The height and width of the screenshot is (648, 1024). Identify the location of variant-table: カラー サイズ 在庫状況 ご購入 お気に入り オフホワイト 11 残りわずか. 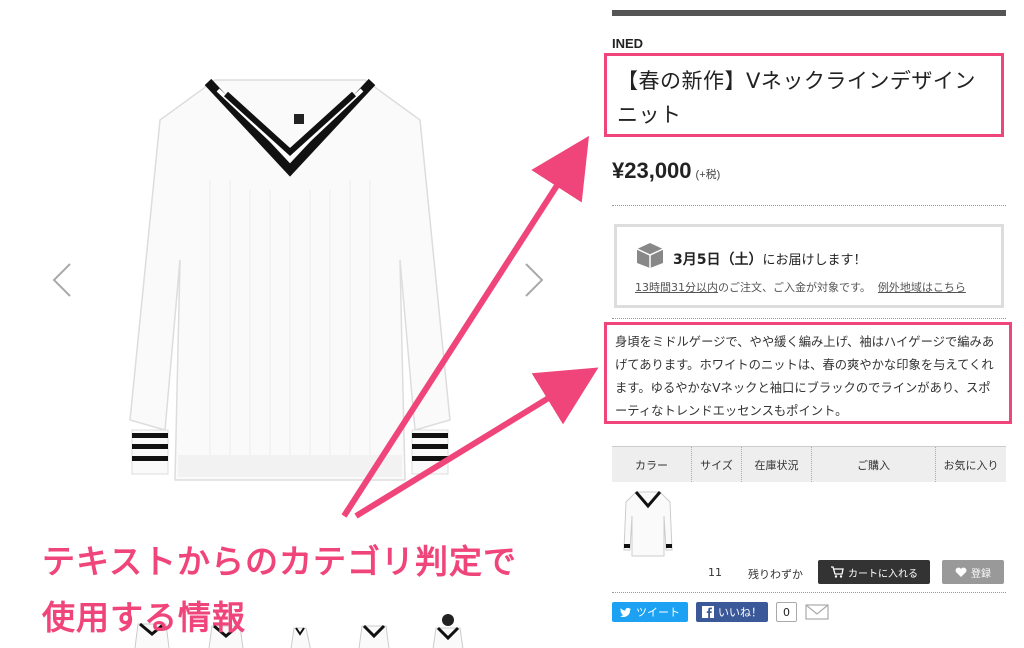
(809, 533).